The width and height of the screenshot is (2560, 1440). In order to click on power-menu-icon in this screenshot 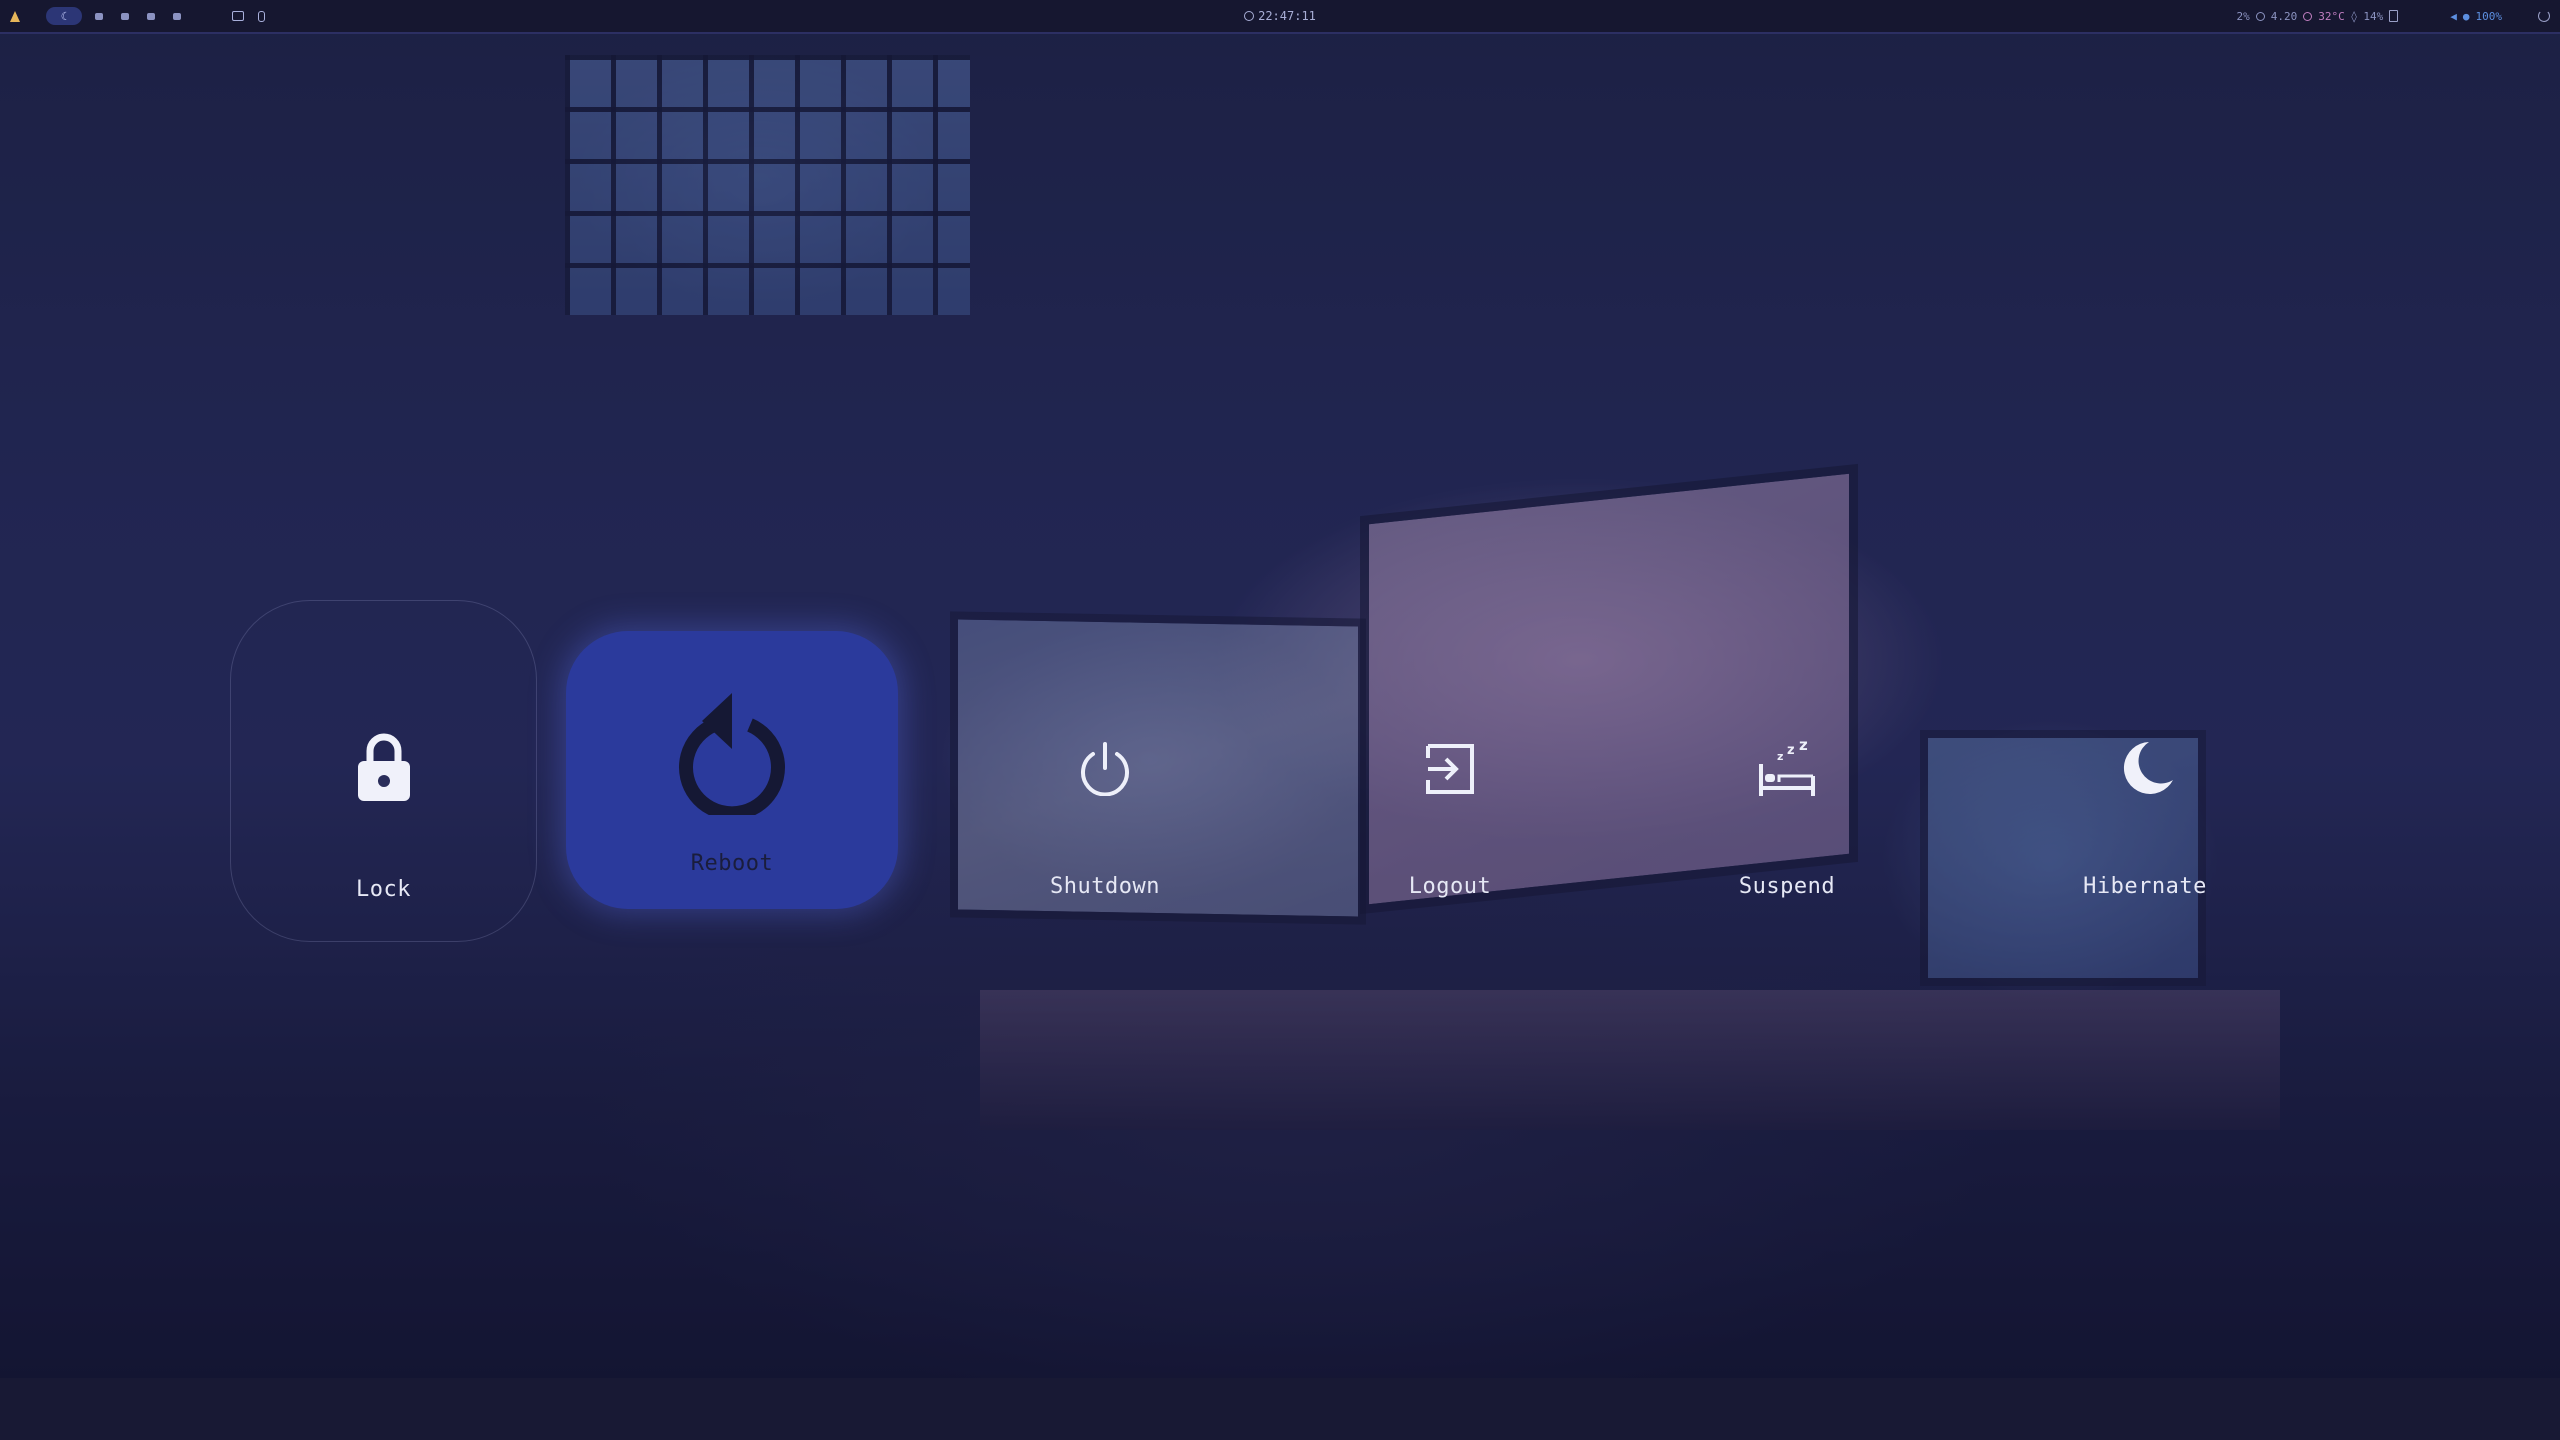, I will do `click(2544, 16)`.